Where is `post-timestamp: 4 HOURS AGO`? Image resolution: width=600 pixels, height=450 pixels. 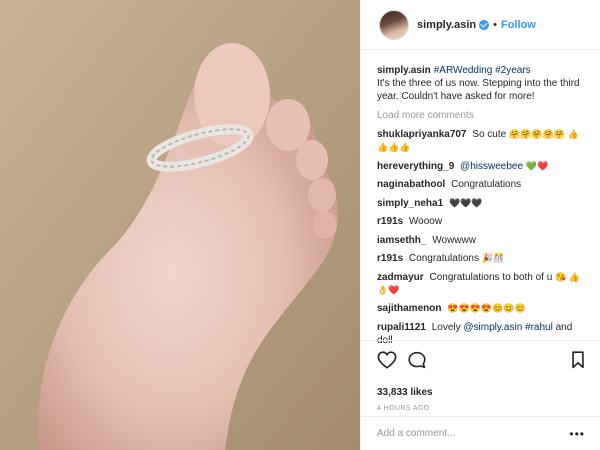
post-timestamp: 4 HOURS AGO is located at coordinates (403, 408).